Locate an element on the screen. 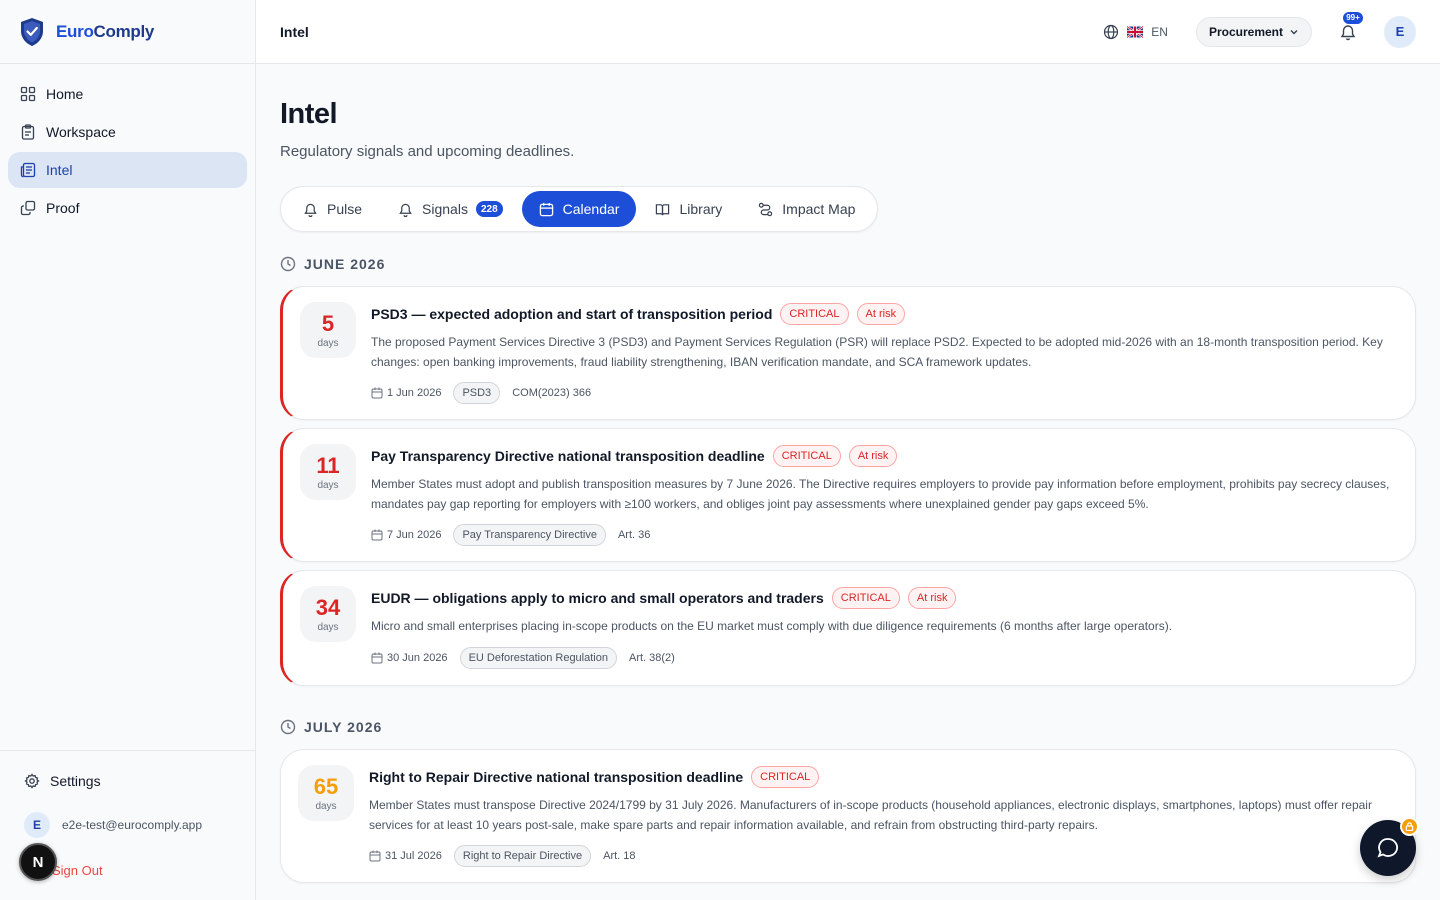 This screenshot has width=1440, height=900. copy-icon is located at coordinates (28, 208).